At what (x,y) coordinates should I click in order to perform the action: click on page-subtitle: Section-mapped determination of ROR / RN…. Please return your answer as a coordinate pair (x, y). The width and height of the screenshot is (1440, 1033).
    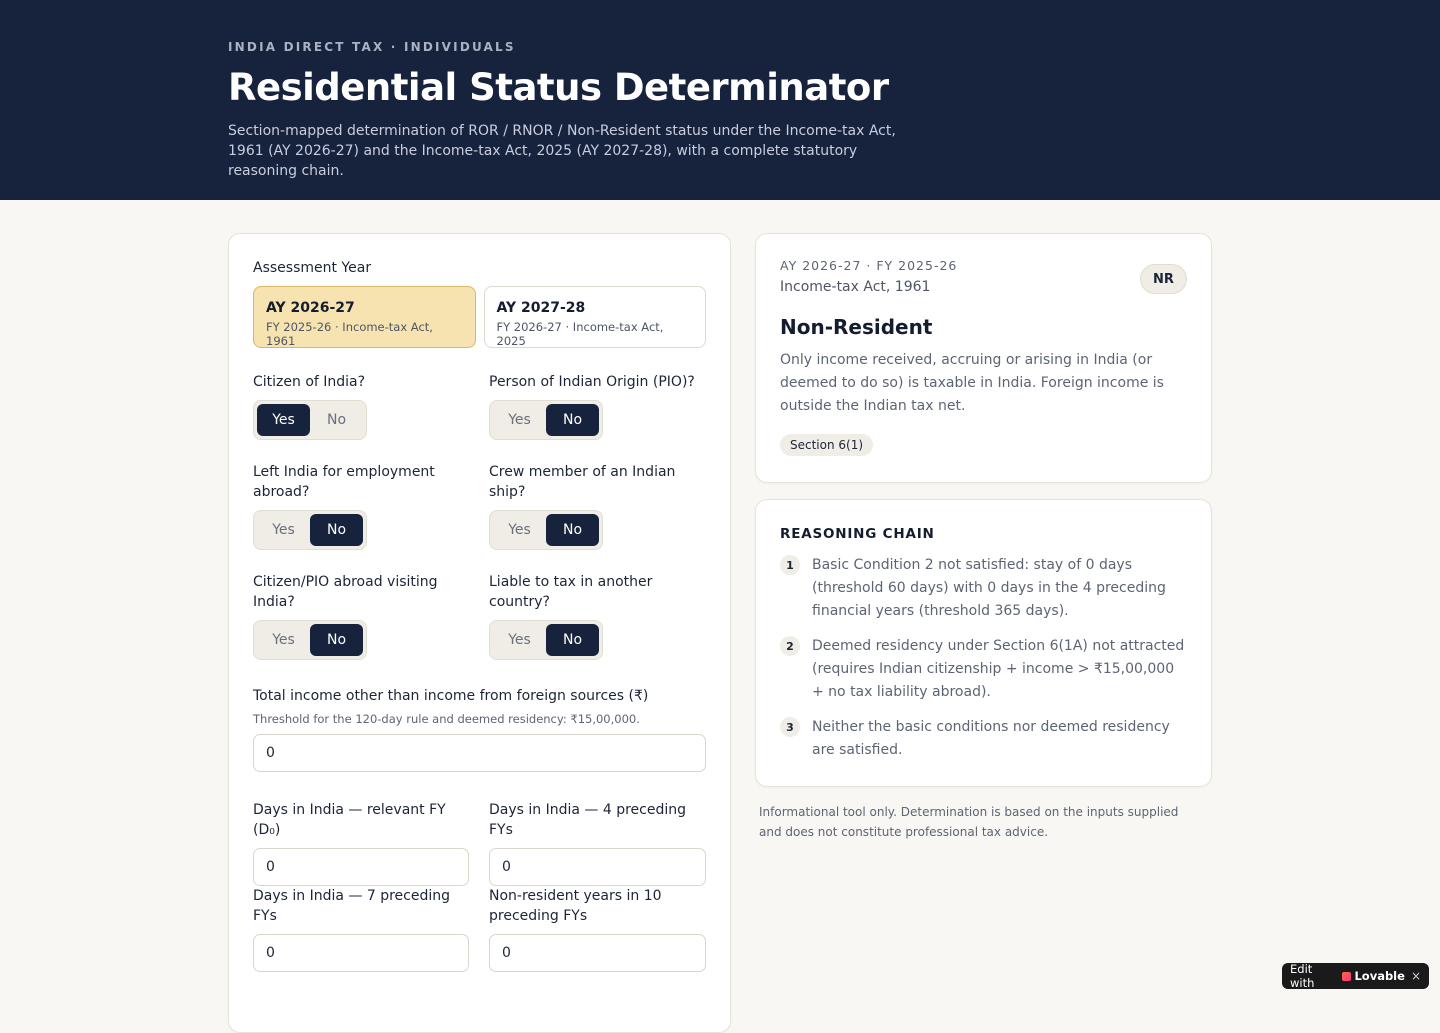
    Looking at the image, I should click on (562, 151).